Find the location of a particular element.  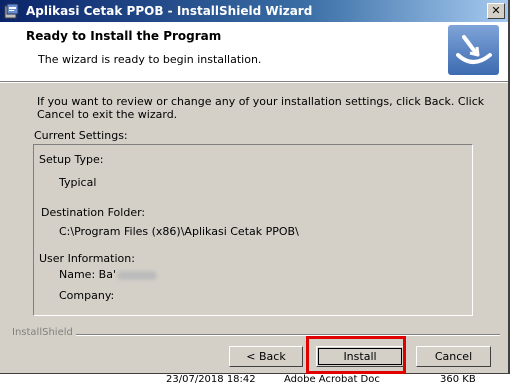

installer-app-icon is located at coordinates (11, 11).